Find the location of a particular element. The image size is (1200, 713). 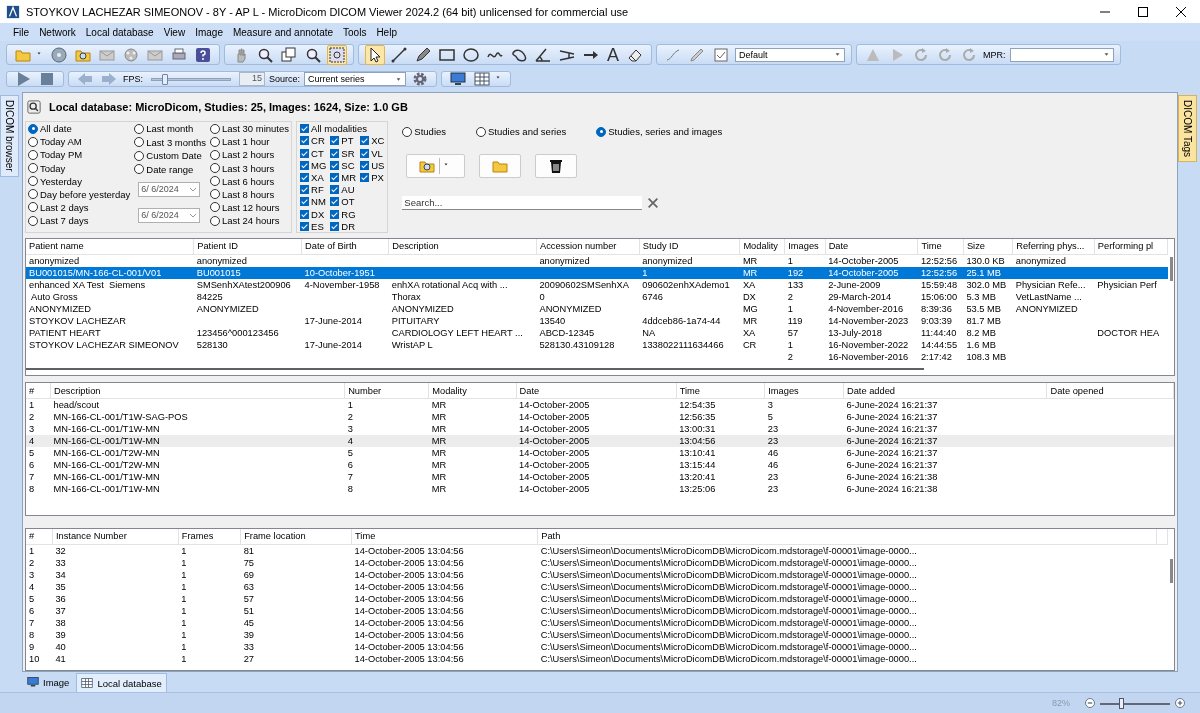

disc-button is located at coordinates (59, 54).